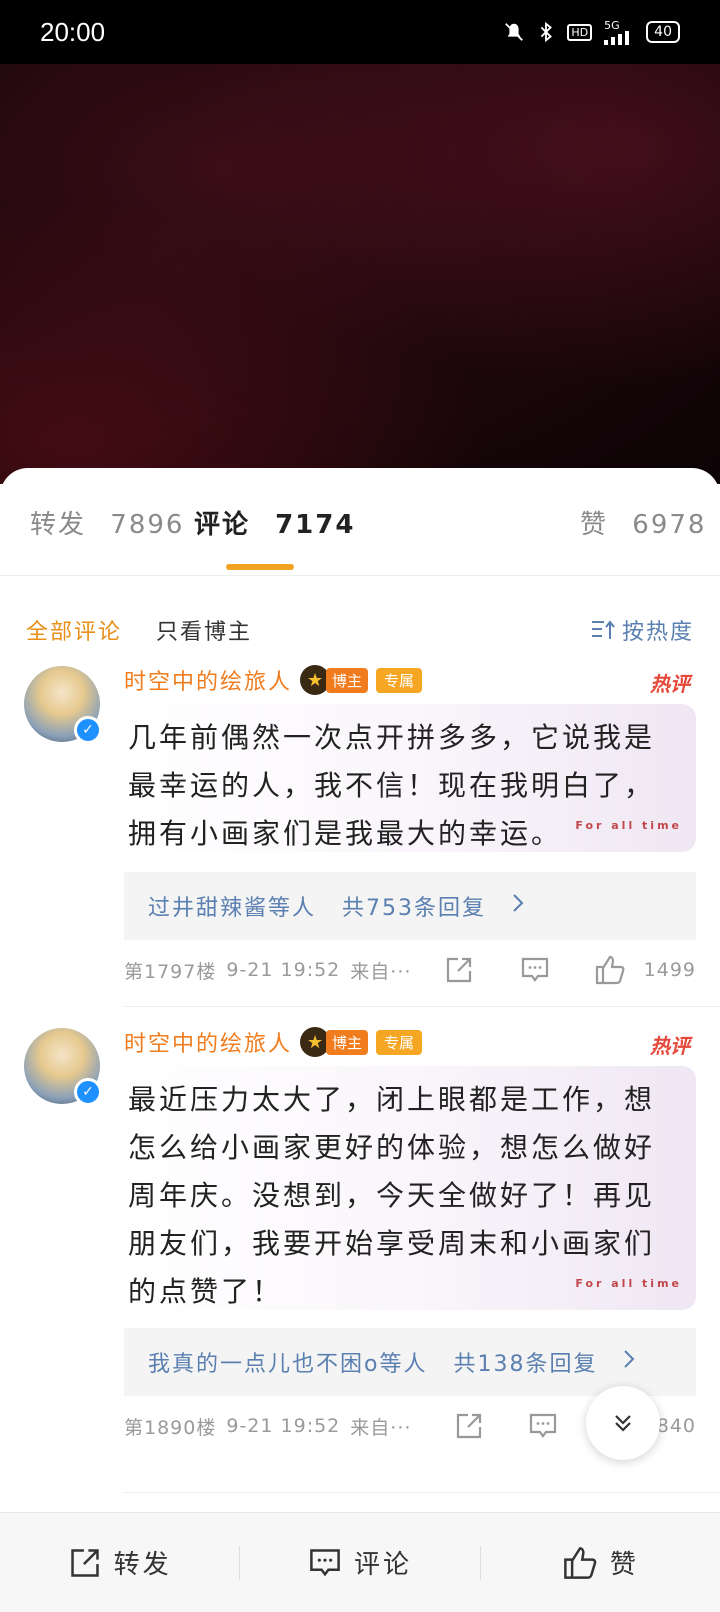 This screenshot has width=720, height=1612. I want to click on filter-all-comments: 全部评论, so click(74, 630).